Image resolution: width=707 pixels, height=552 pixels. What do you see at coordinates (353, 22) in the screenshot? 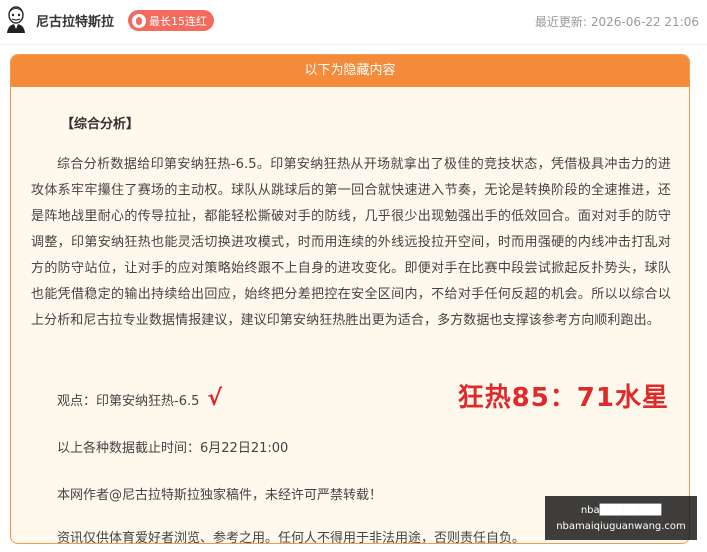
I see `page-header: 尼古拉特斯拉 最长15连红 最近更新: 2026-06-22 21:06` at bounding box center [353, 22].